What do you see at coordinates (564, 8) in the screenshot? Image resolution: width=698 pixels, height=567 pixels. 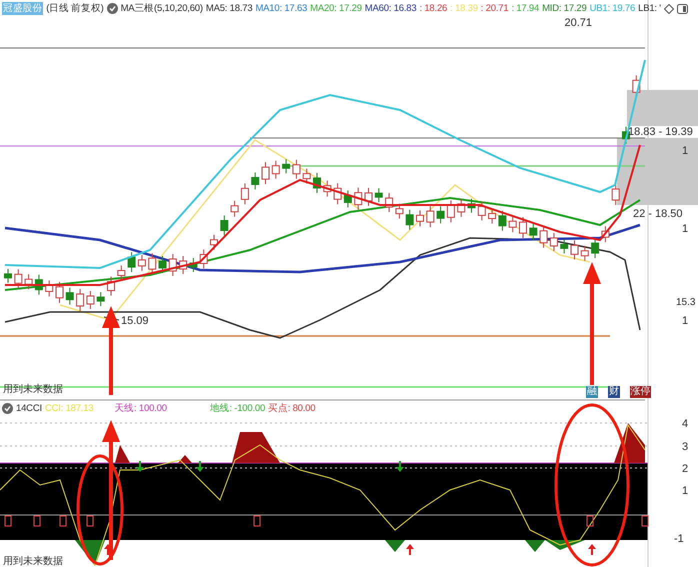 I see `indicator-value: MID: 17.29` at bounding box center [564, 8].